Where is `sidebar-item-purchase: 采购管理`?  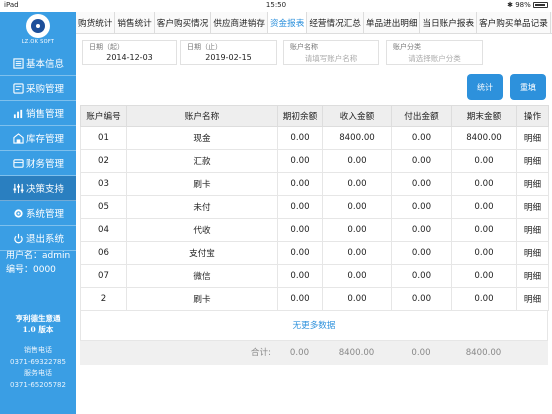 sidebar-item-purchase: 采购管理 is located at coordinates (38, 88).